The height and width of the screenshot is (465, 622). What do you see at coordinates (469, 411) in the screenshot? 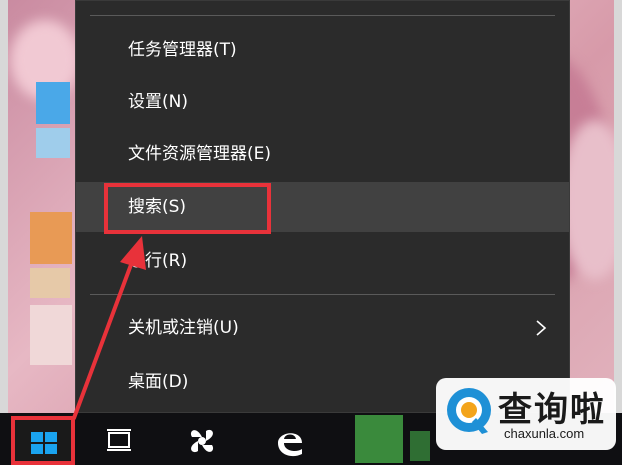
I see `watermark-logo-icon` at bounding box center [469, 411].